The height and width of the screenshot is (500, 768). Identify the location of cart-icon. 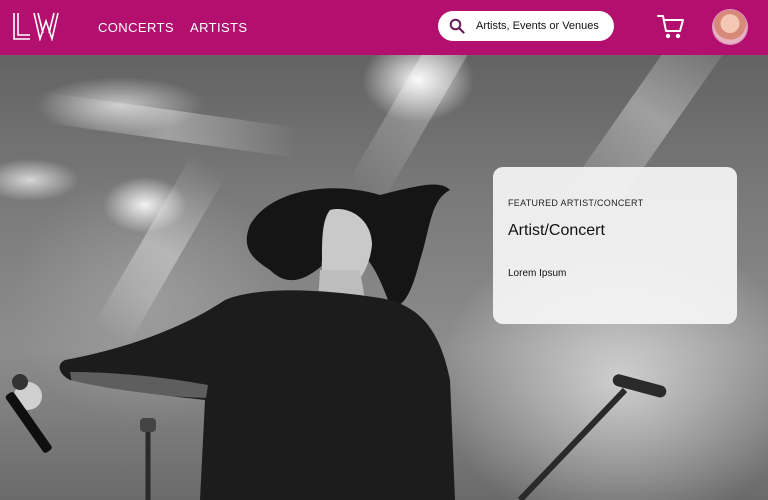
(671, 27).